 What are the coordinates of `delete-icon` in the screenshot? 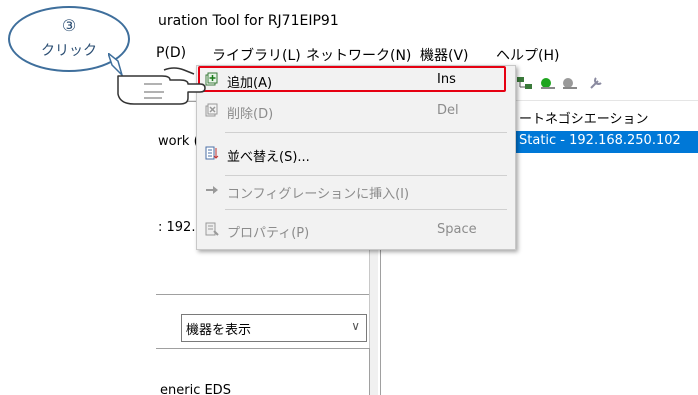 It's located at (211, 110).